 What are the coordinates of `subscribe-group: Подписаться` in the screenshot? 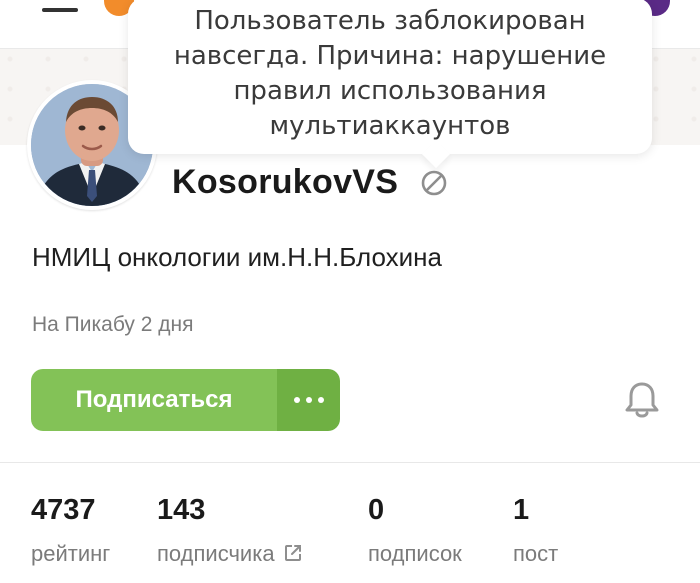 It's located at (185, 400).